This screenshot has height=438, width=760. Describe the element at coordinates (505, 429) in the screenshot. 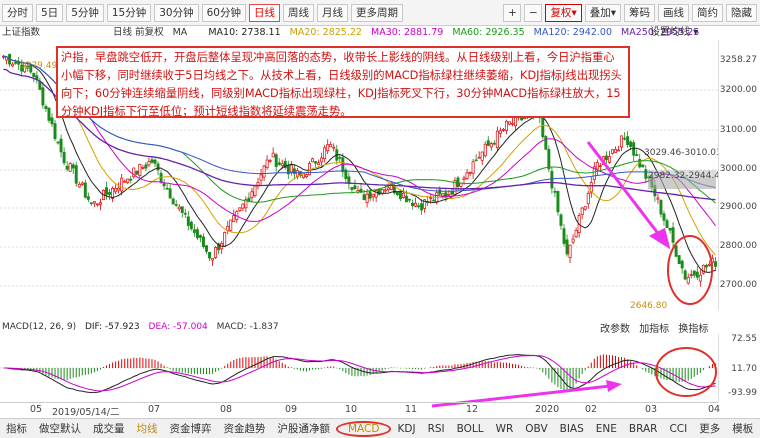

I see `tab-wr: WR` at that location.